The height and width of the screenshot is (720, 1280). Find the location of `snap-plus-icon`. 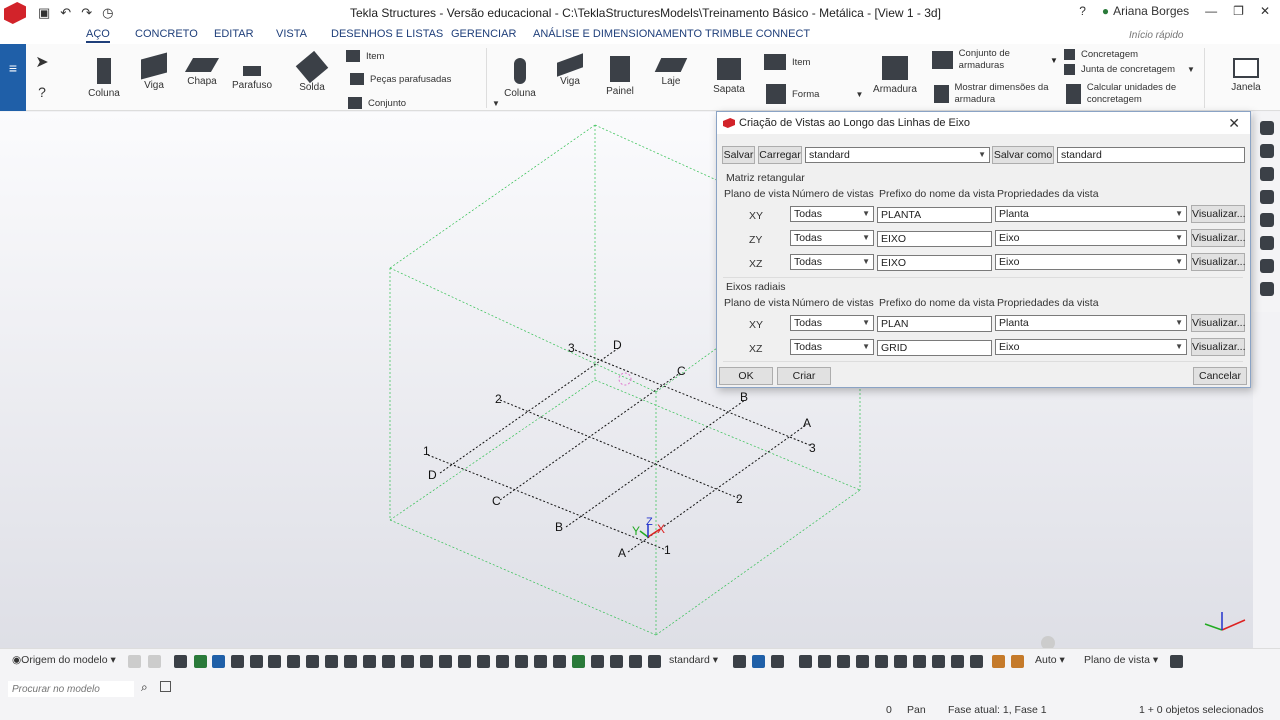

snap-plus-icon is located at coordinates (134, 661).